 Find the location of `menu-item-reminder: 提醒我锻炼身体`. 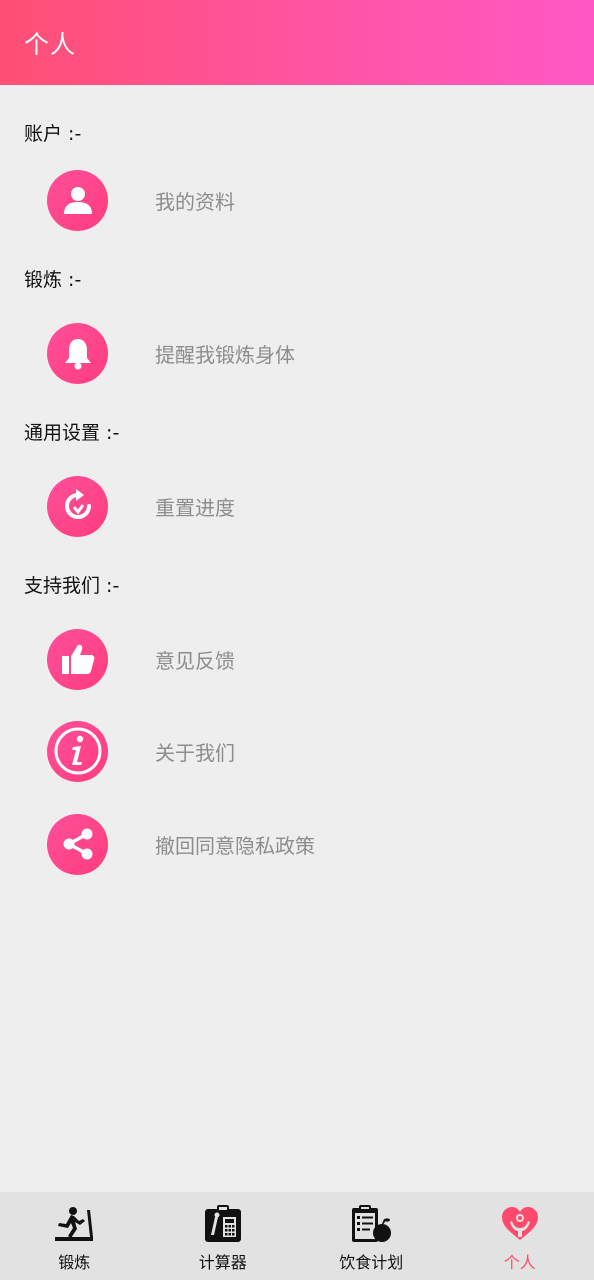

menu-item-reminder: 提醒我锻炼身体 is located at coordinates (297, 353).